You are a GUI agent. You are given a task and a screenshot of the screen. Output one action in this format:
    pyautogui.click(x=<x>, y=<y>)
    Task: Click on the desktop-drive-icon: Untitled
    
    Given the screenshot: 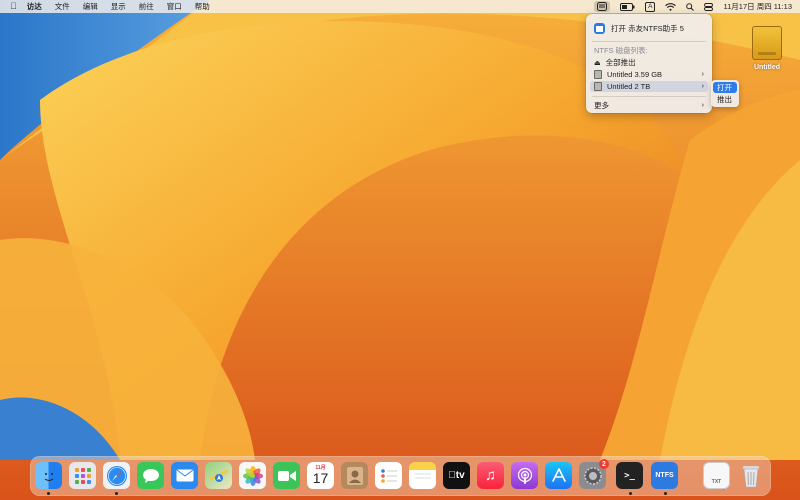 What is the action you would take?
    pyautogui.click(x=767, y=52)
    